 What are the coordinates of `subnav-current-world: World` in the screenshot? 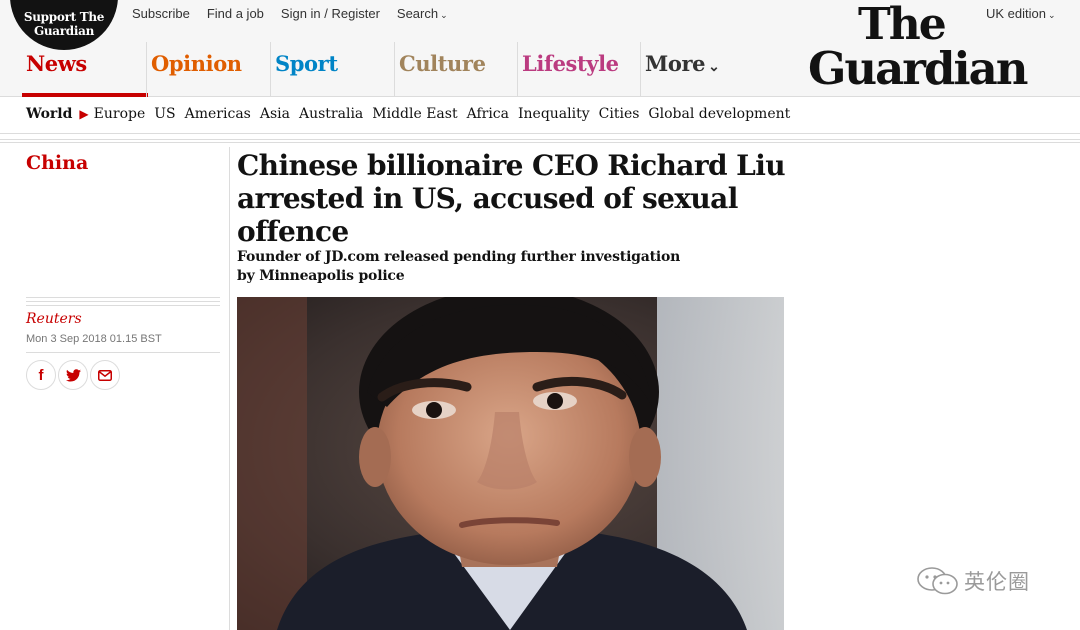 It's located at (49, 114).